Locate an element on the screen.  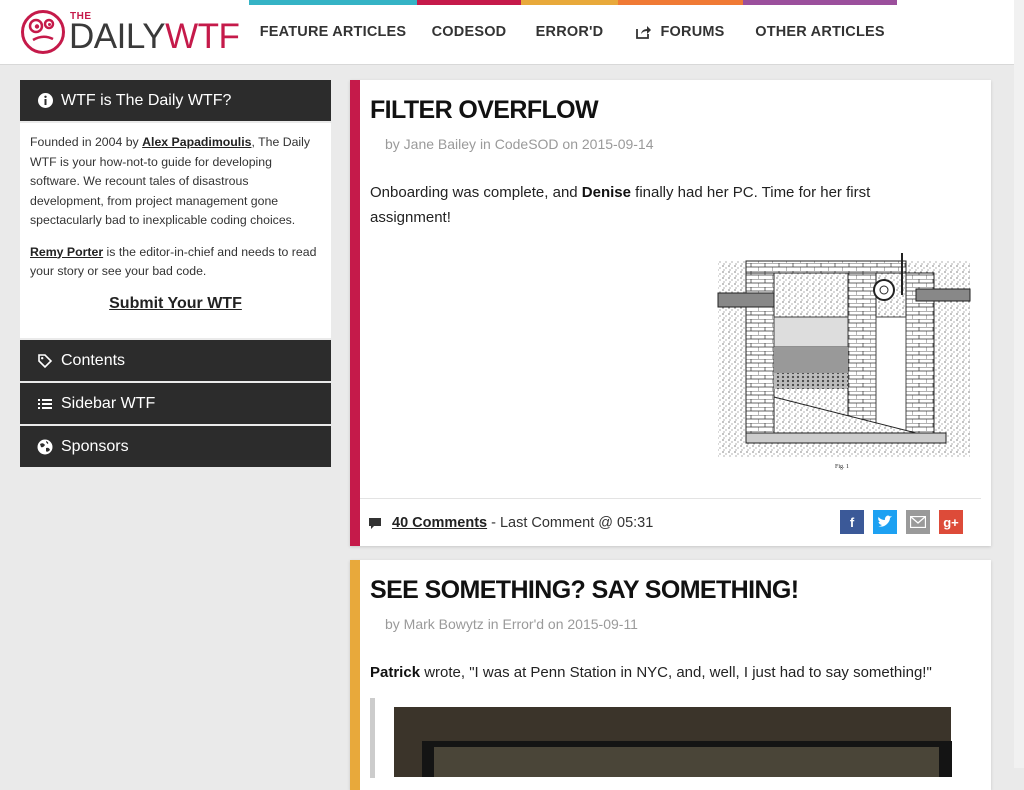
summary-name: Denise is located at coordinates (606, 192).